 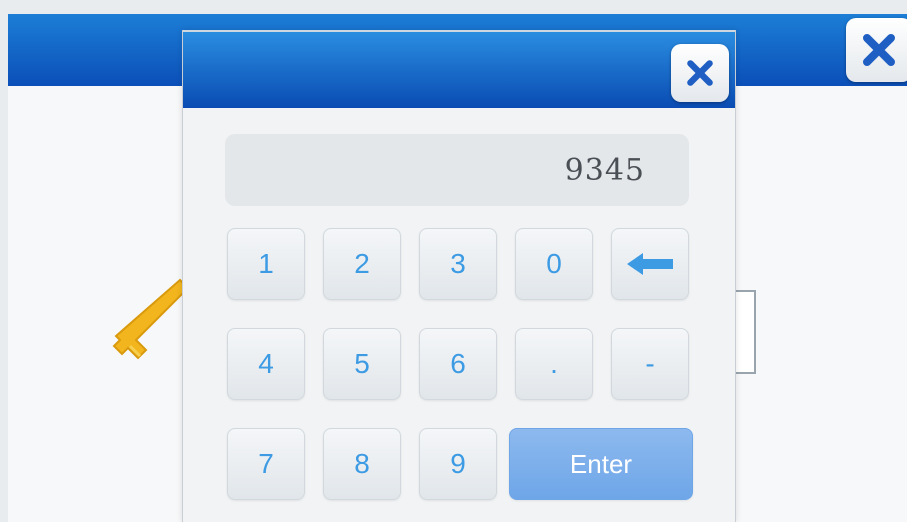 I want to click on key-7: 7, so click(x=266, y=464).